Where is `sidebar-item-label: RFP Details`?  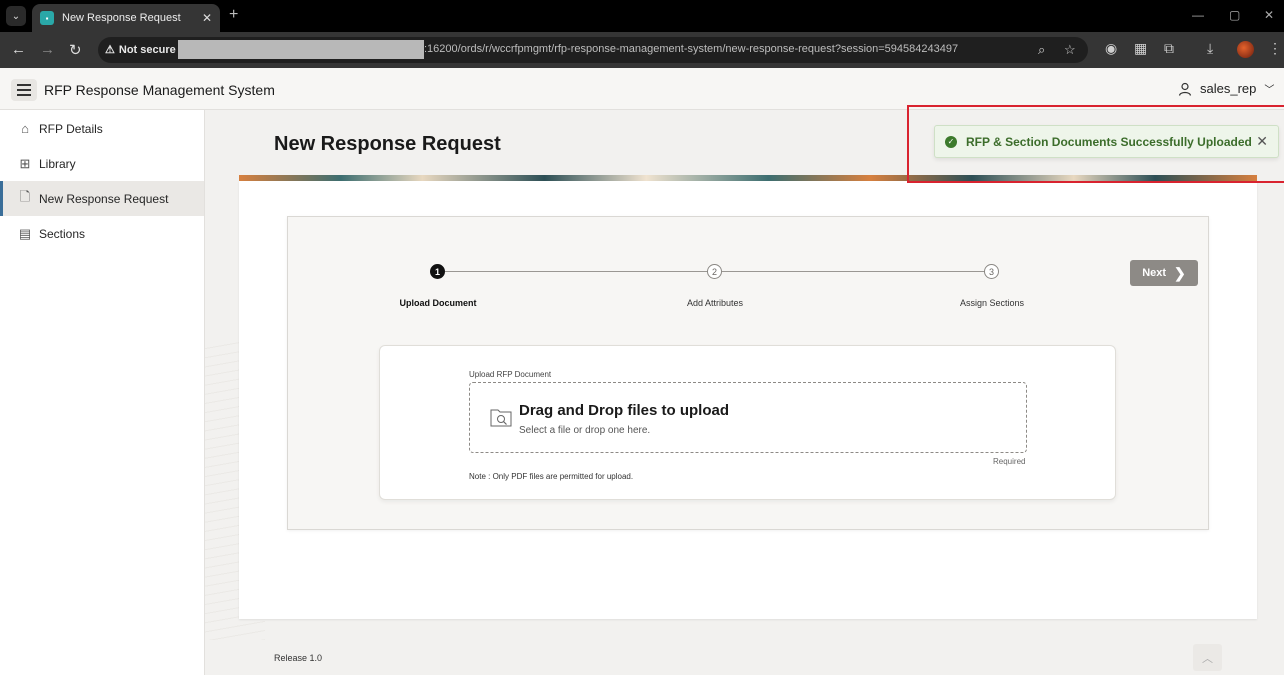 sidebar-item-label: RFP Details is located at coordinates (71, 128).